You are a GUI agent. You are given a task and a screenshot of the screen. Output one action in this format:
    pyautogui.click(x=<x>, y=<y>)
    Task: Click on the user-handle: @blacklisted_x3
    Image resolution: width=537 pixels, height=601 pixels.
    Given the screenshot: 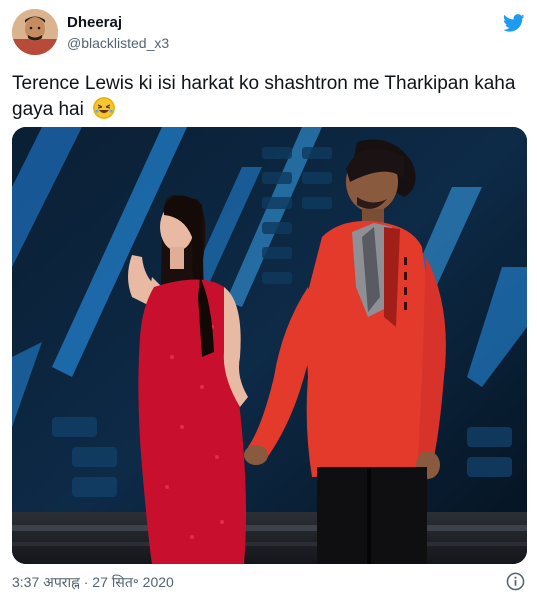 What is the action you would take?
    pyautogui.click(x=118, y=43)
    